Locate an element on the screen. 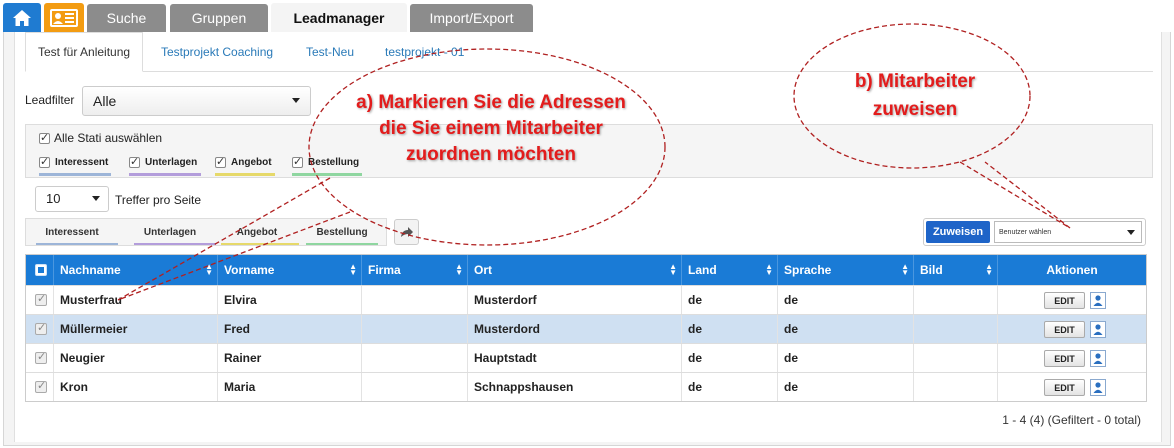  table-row: Neugier Rainer Hauptstadt de de EDIT is located at coordinates (586, 357).